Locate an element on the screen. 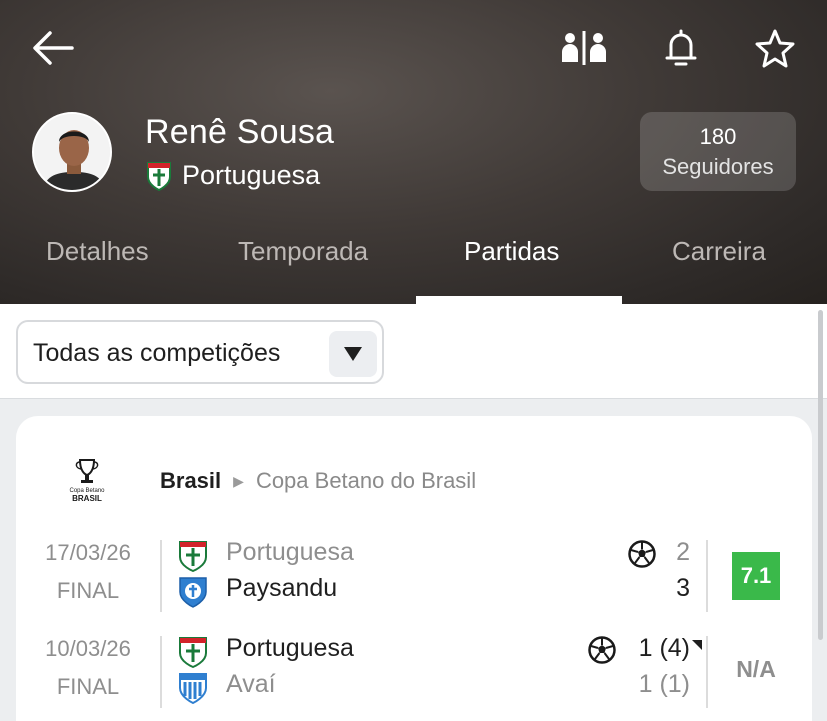 This screenshot has width=827, height=721. back-button is located at coordinates (52, 48).